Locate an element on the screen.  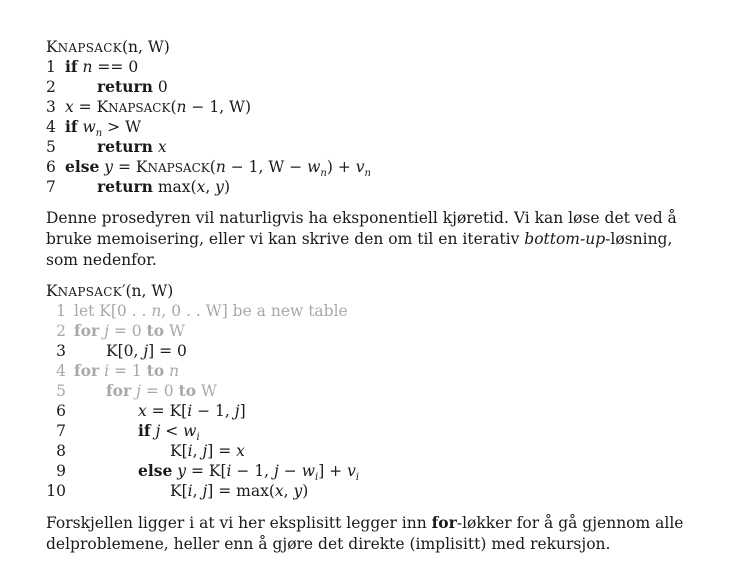
pseudocode-line: 3 x = KNAPSACK(n − 1, W) is located at coordinates (149, 107).